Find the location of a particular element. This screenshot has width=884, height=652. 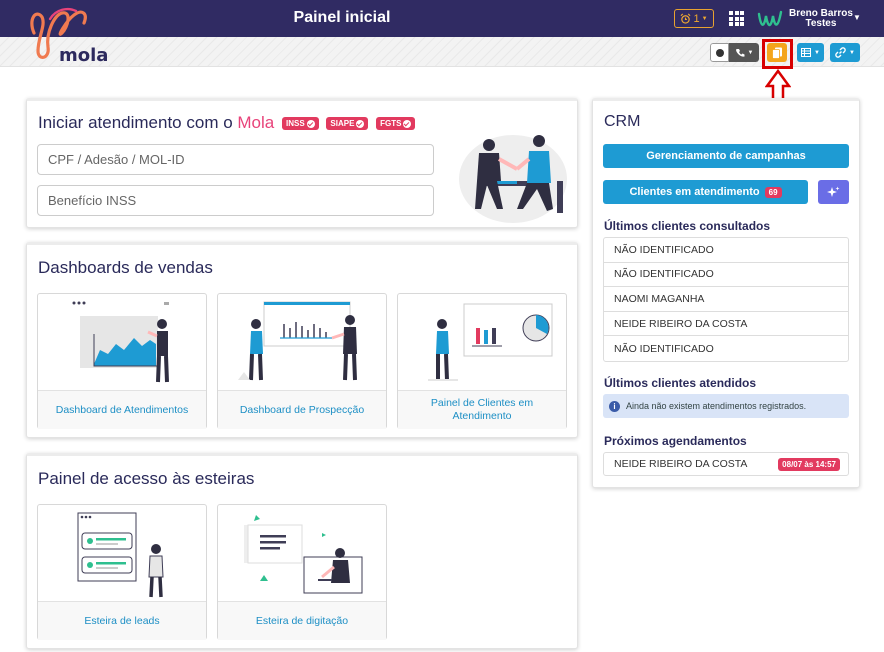

alerts-button: 1 ▼ is located at coordinates (694, 18).